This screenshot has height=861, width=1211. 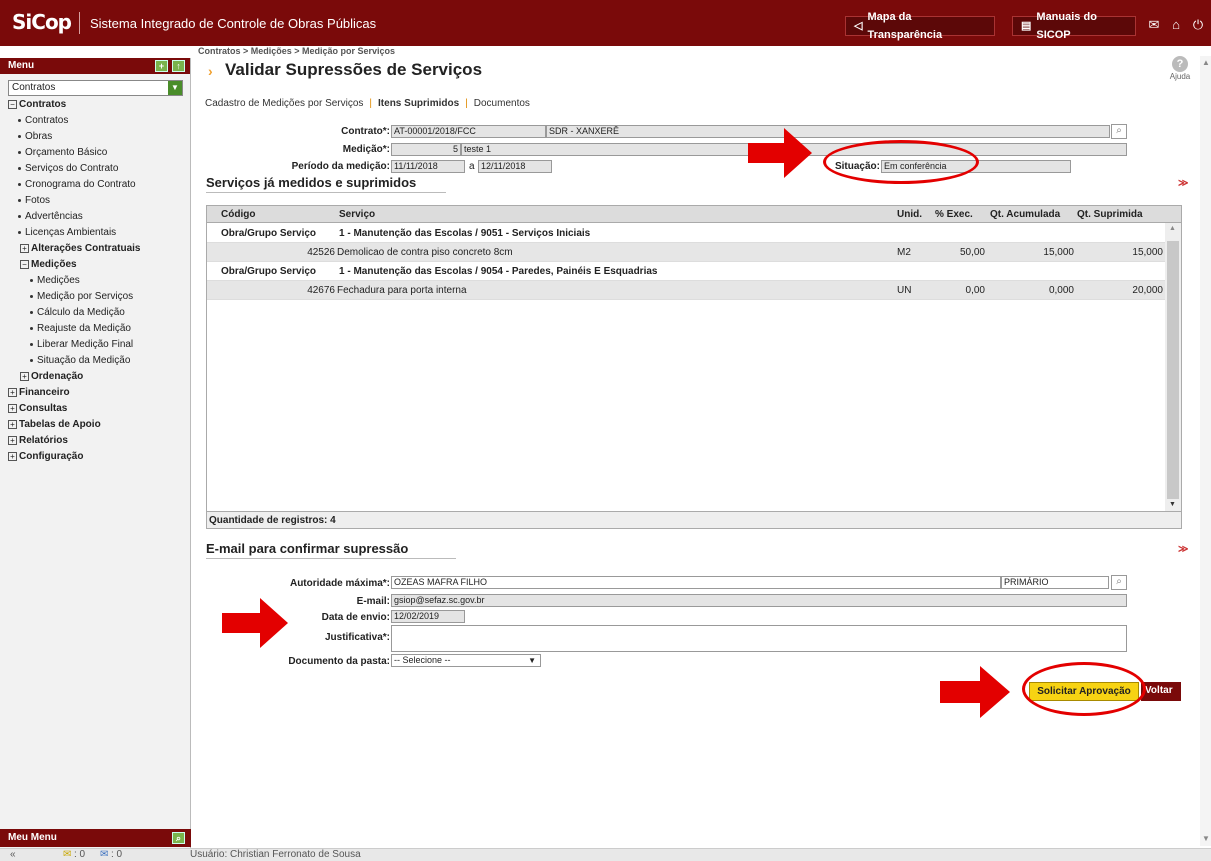 I want to click on contract-field: AT-00001/2018/FCC, so click(x=468, y=131).